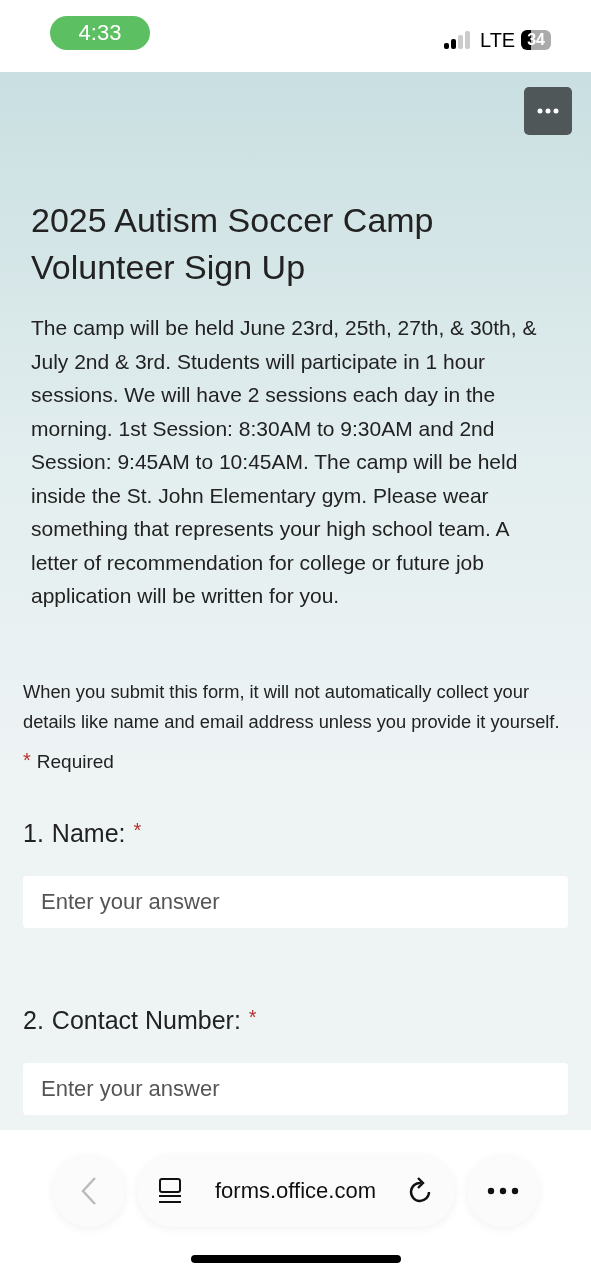 This screenshot has height=1280, width=591. What do you see at coordinates (33, 833) in the screenshot?
I see `question-number: 1.` at bounding box center [33, 833].